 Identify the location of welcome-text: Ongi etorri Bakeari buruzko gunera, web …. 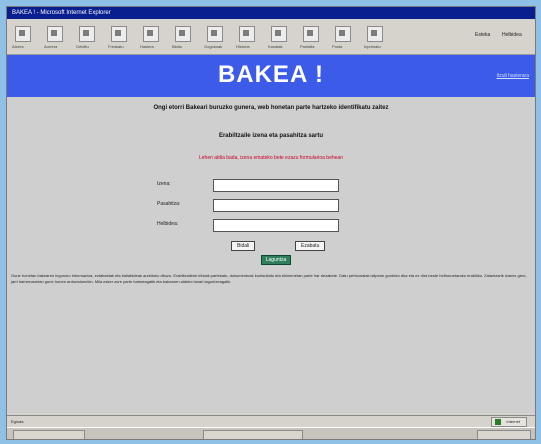
(271, 108).